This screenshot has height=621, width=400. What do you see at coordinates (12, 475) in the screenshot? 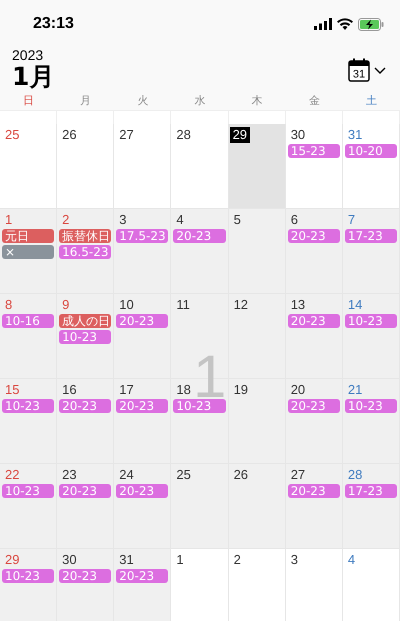
I see `day-number: 22` at bounding box center [12, 475].